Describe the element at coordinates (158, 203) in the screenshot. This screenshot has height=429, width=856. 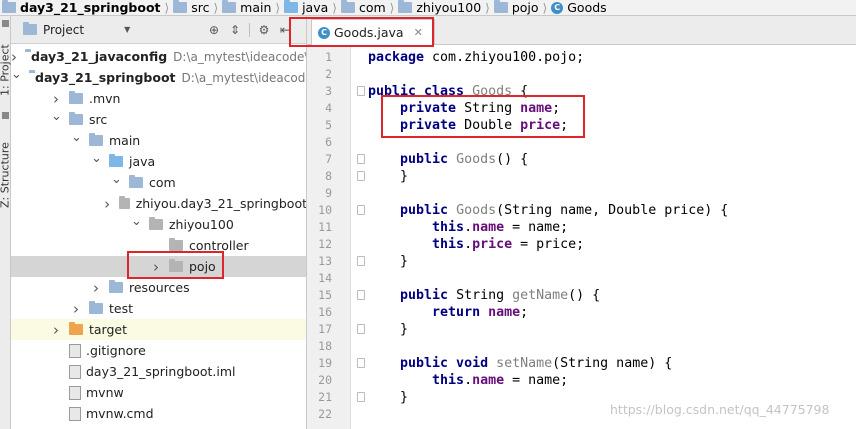
I see `tree-item-zhiyou-day3-21-springboot: › zhiyou.day3_21_springboot` at that location.